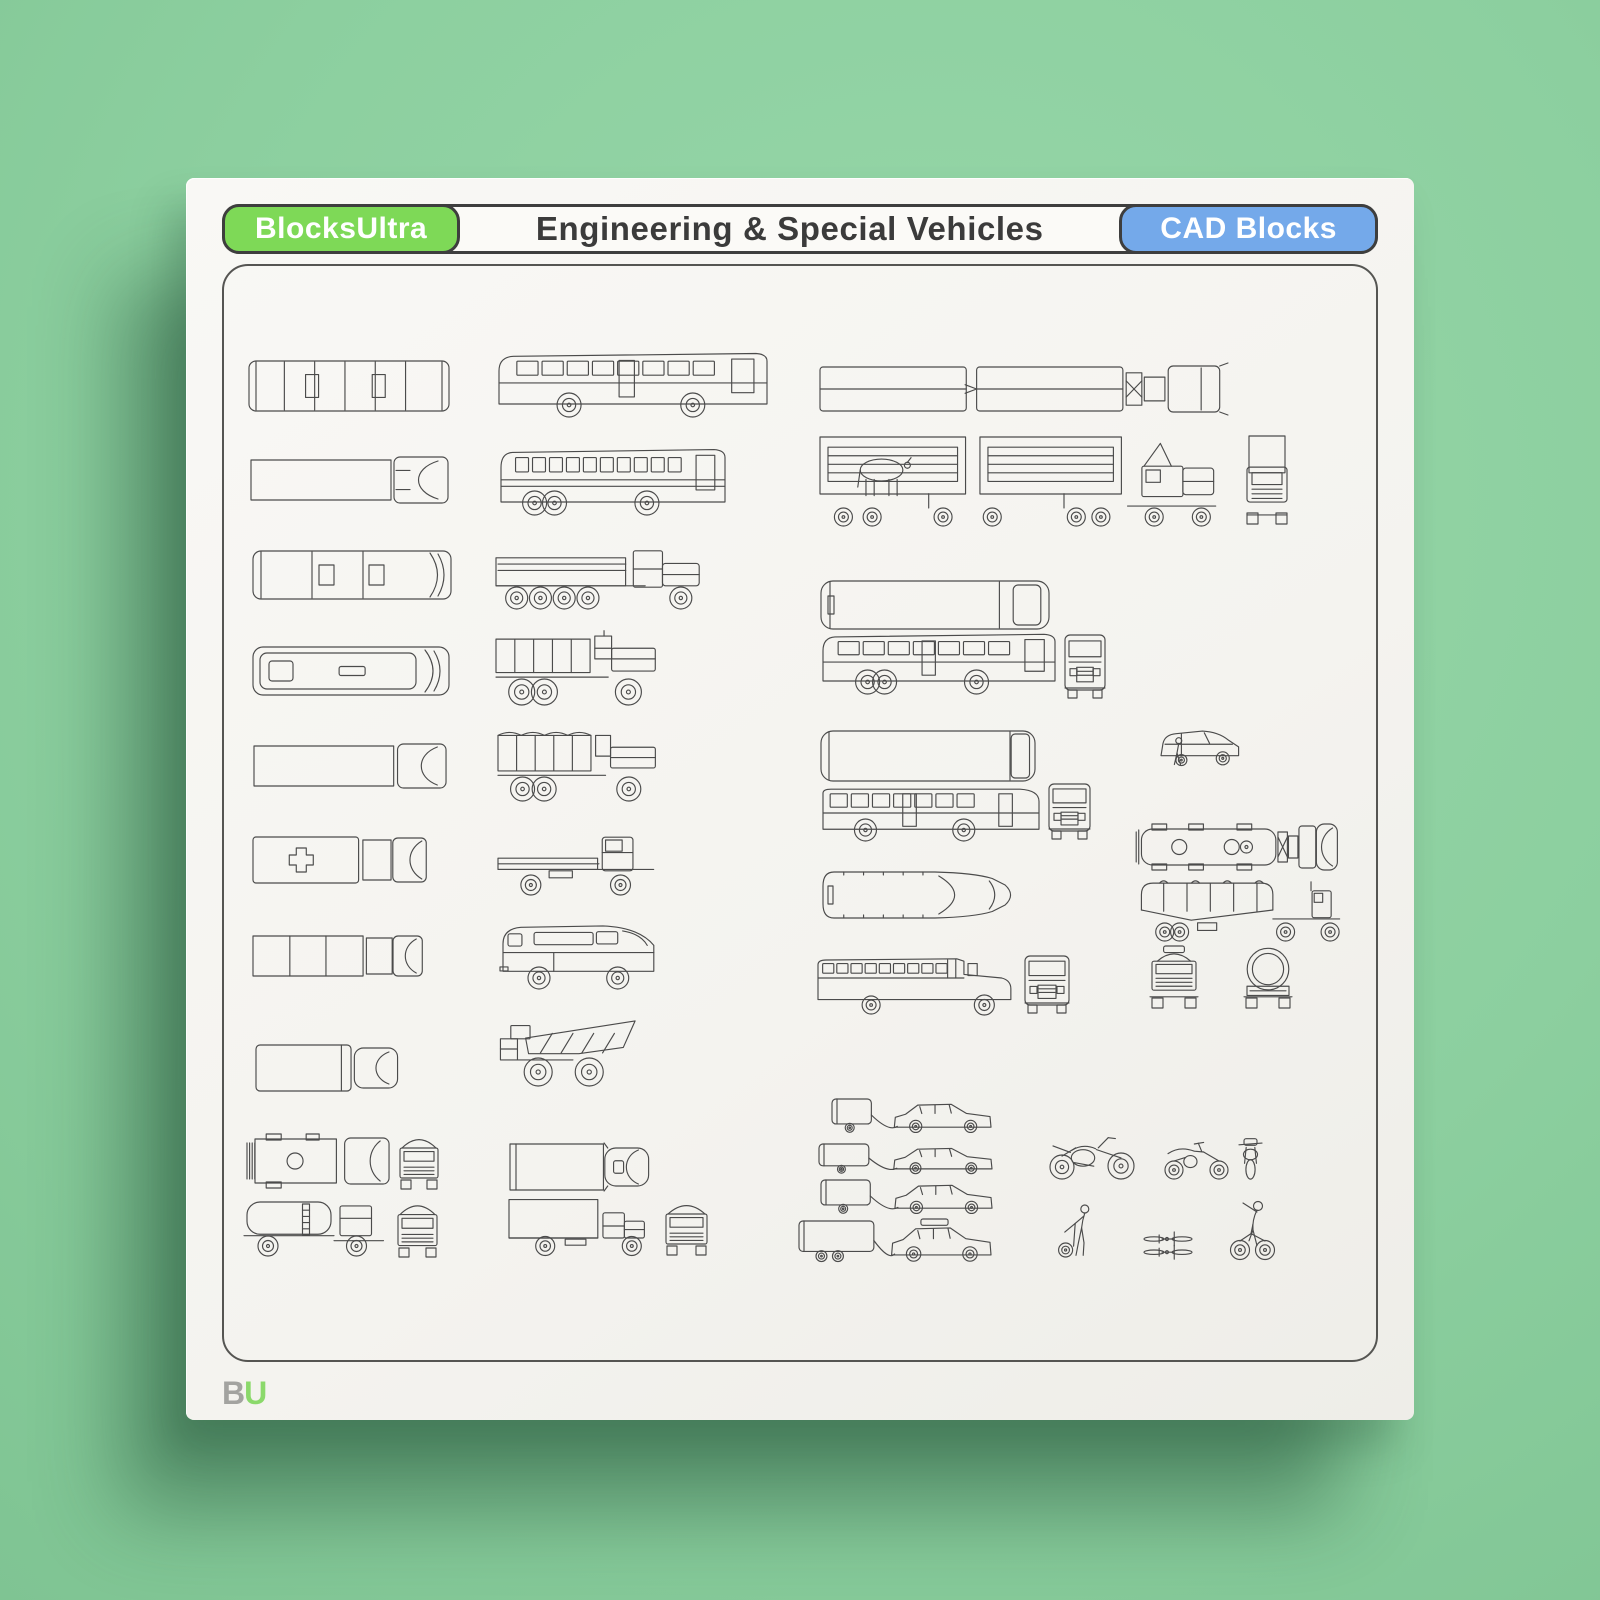 The height and width of the screenshot is (1600, 1600). What do you see at coordinates (580, 1226) in the screenshot?
I see `box-truck-side-view` at bounding box center [580, 1226].